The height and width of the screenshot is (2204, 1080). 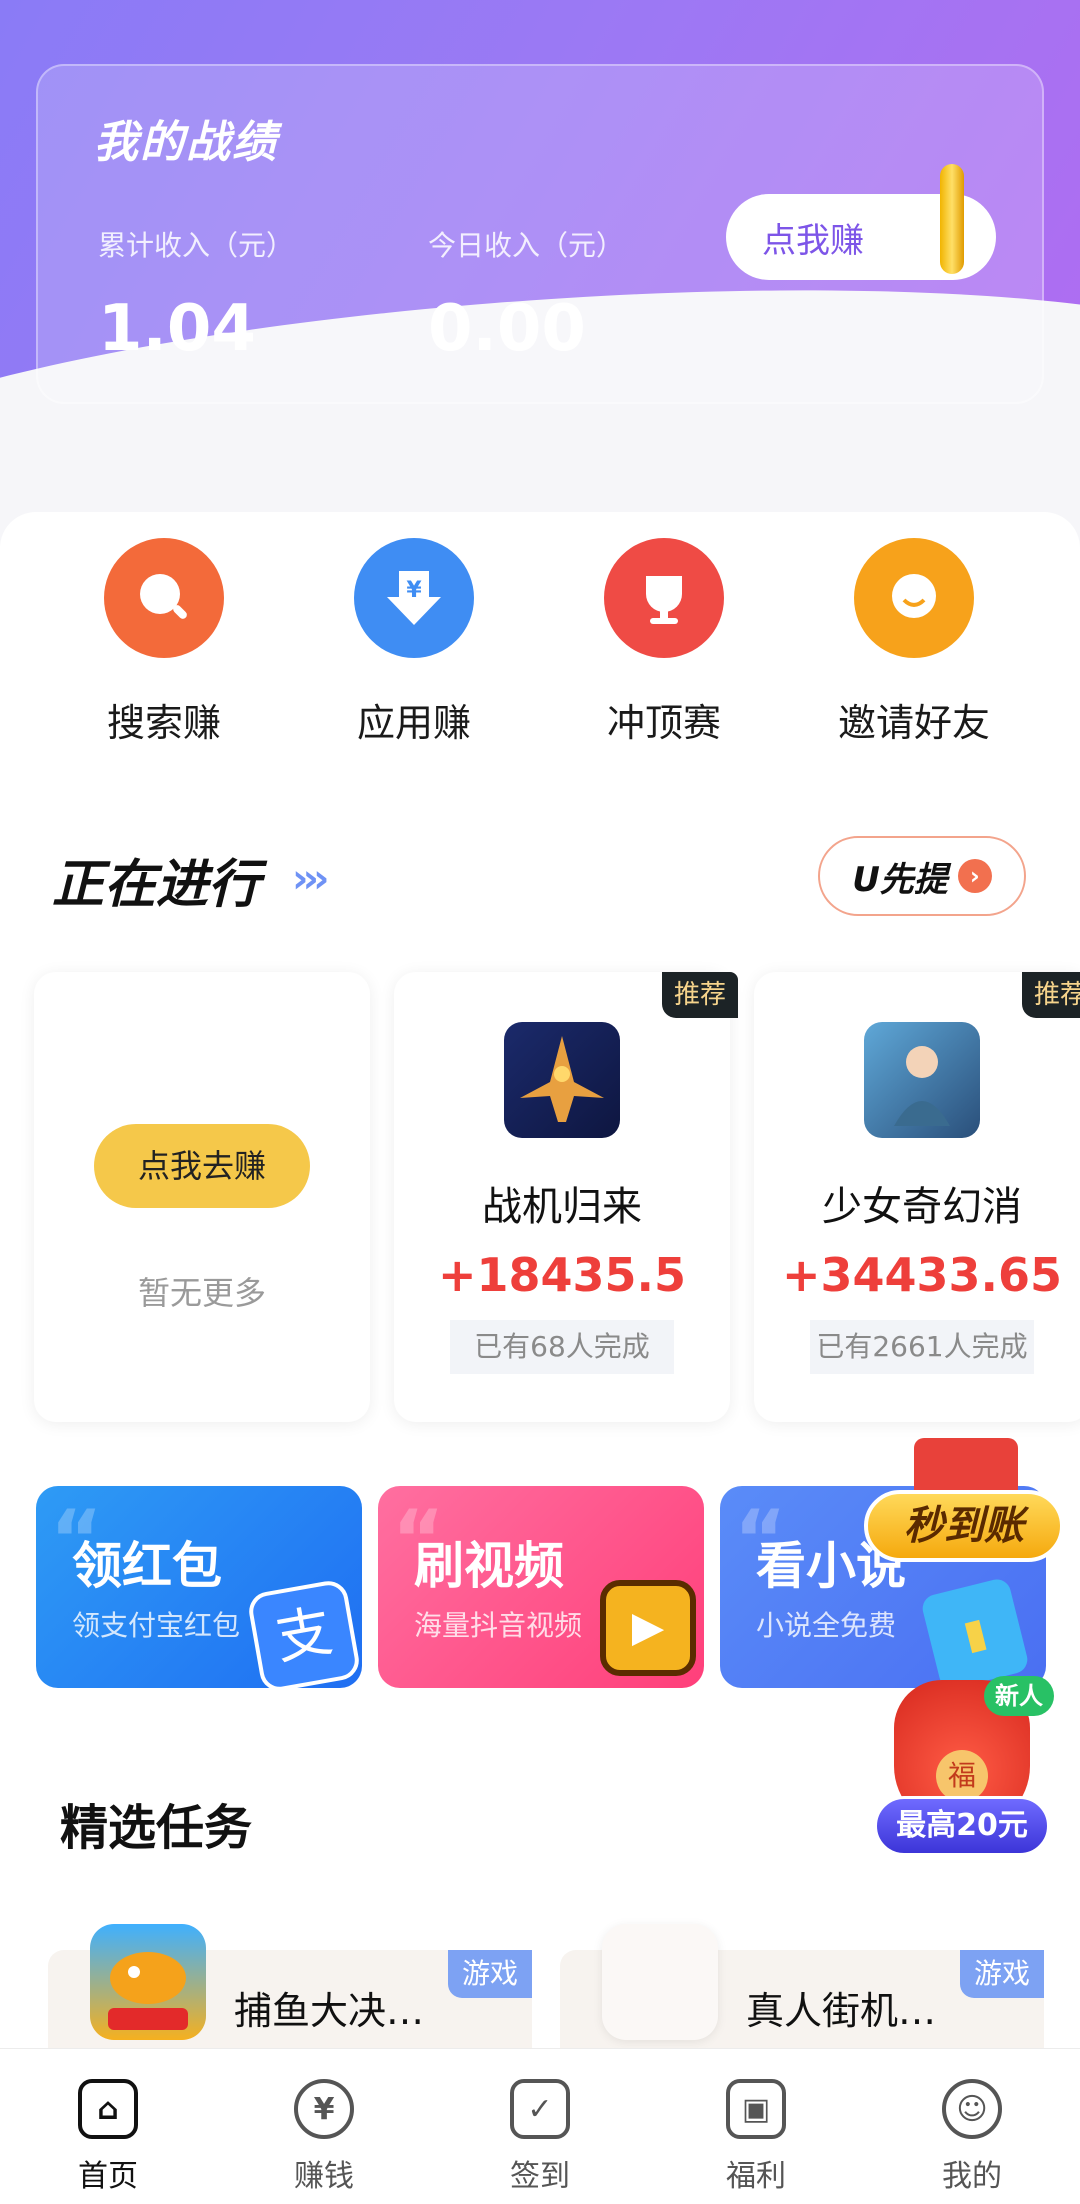 What do you see at coordinates (108, 2109) in the screenshot?
I see `home-icon: ⌂` at bounding box center [108, 2109].